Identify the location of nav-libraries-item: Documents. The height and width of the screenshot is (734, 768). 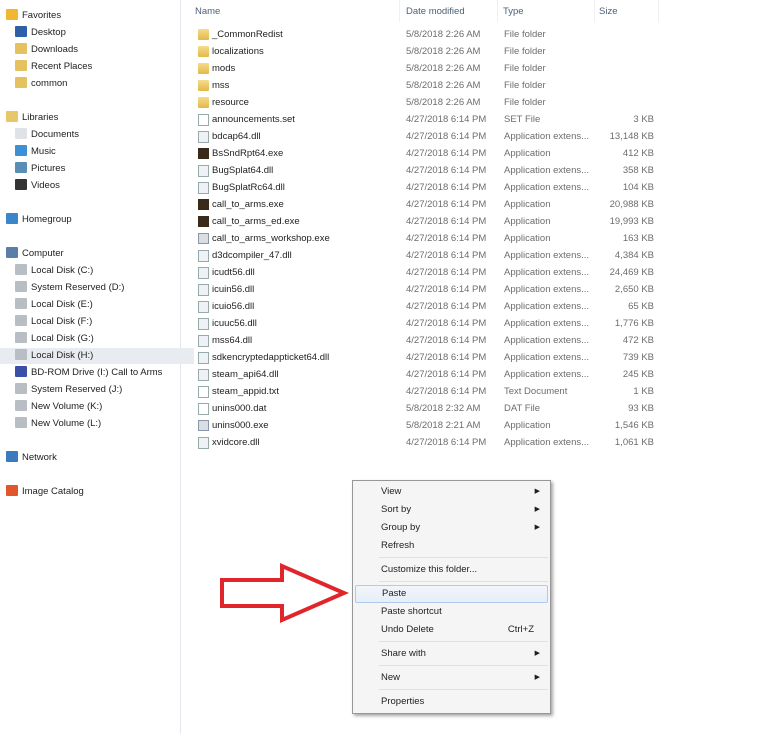
(47, 135).